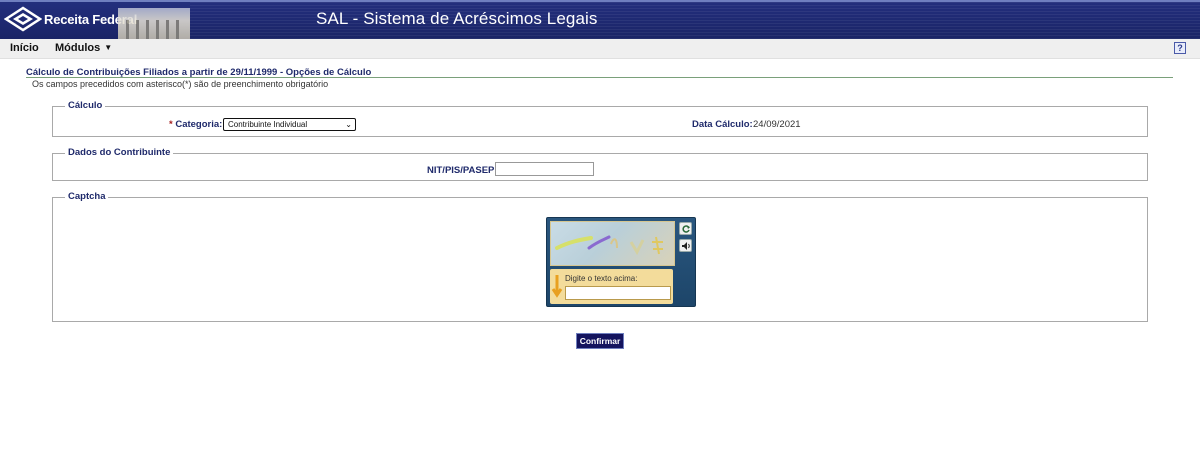 The height and width of the screenshot is (455, 1200). I want to click on captcha-input, so click(618, 293).